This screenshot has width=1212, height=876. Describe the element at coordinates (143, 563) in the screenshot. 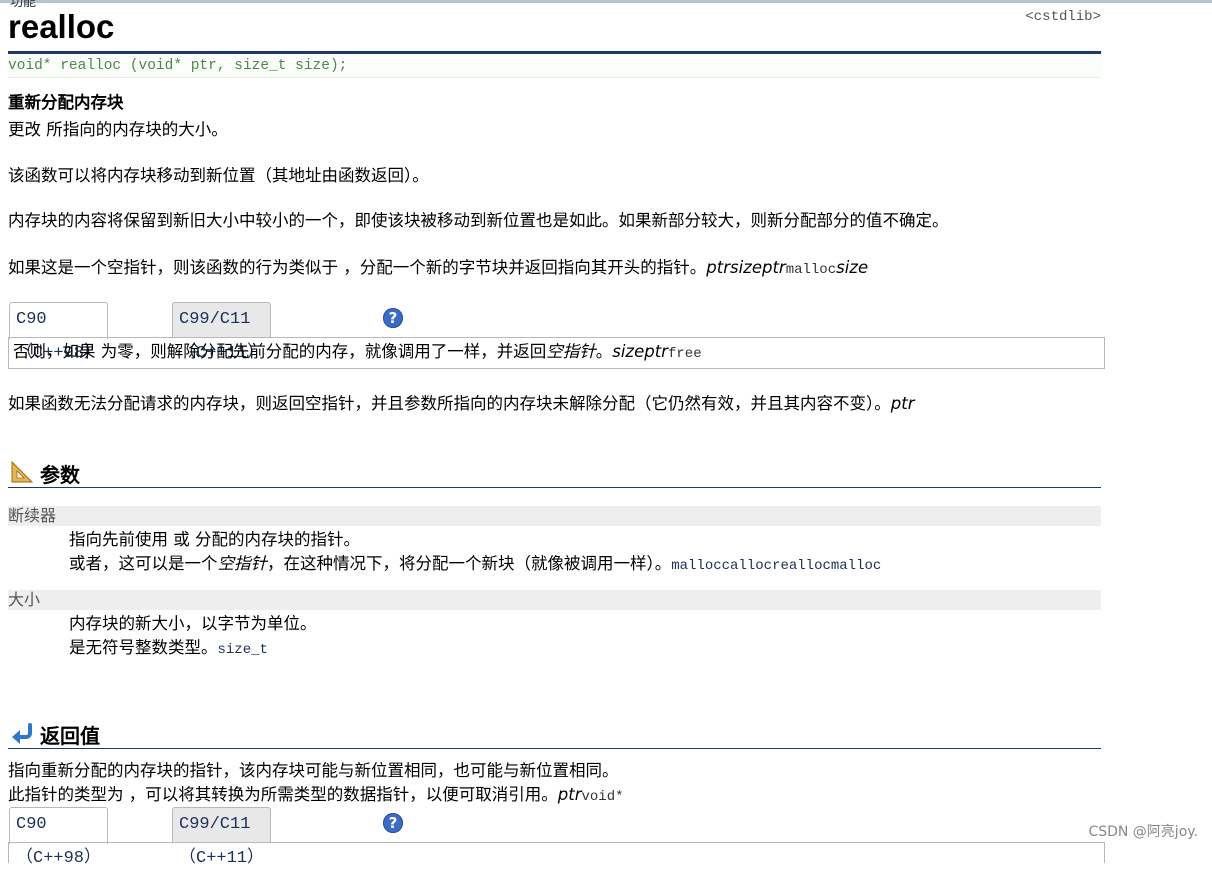

I see `param-ptr-text: 或者，这可以是一个` at that location.